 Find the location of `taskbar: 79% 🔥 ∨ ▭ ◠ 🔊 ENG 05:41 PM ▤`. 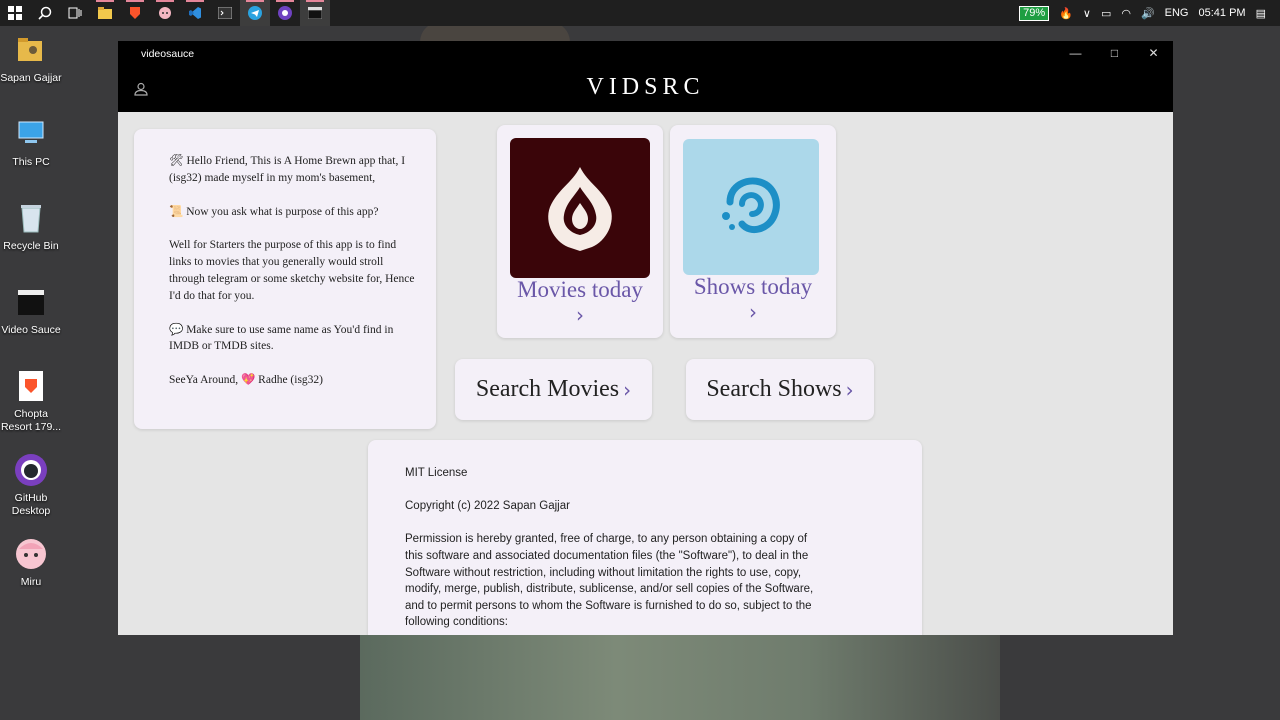

taskbar: 79% 🔥 ∨ ▭ ◠ 🔊 ENG 05:41 PM ▤ is located at coordinates (640, 13).